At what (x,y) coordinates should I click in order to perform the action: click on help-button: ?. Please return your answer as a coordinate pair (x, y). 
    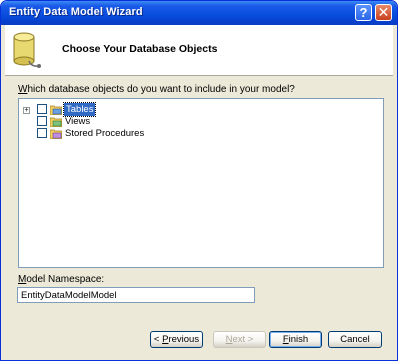
    Looking at the image, I should click on (363, 12).